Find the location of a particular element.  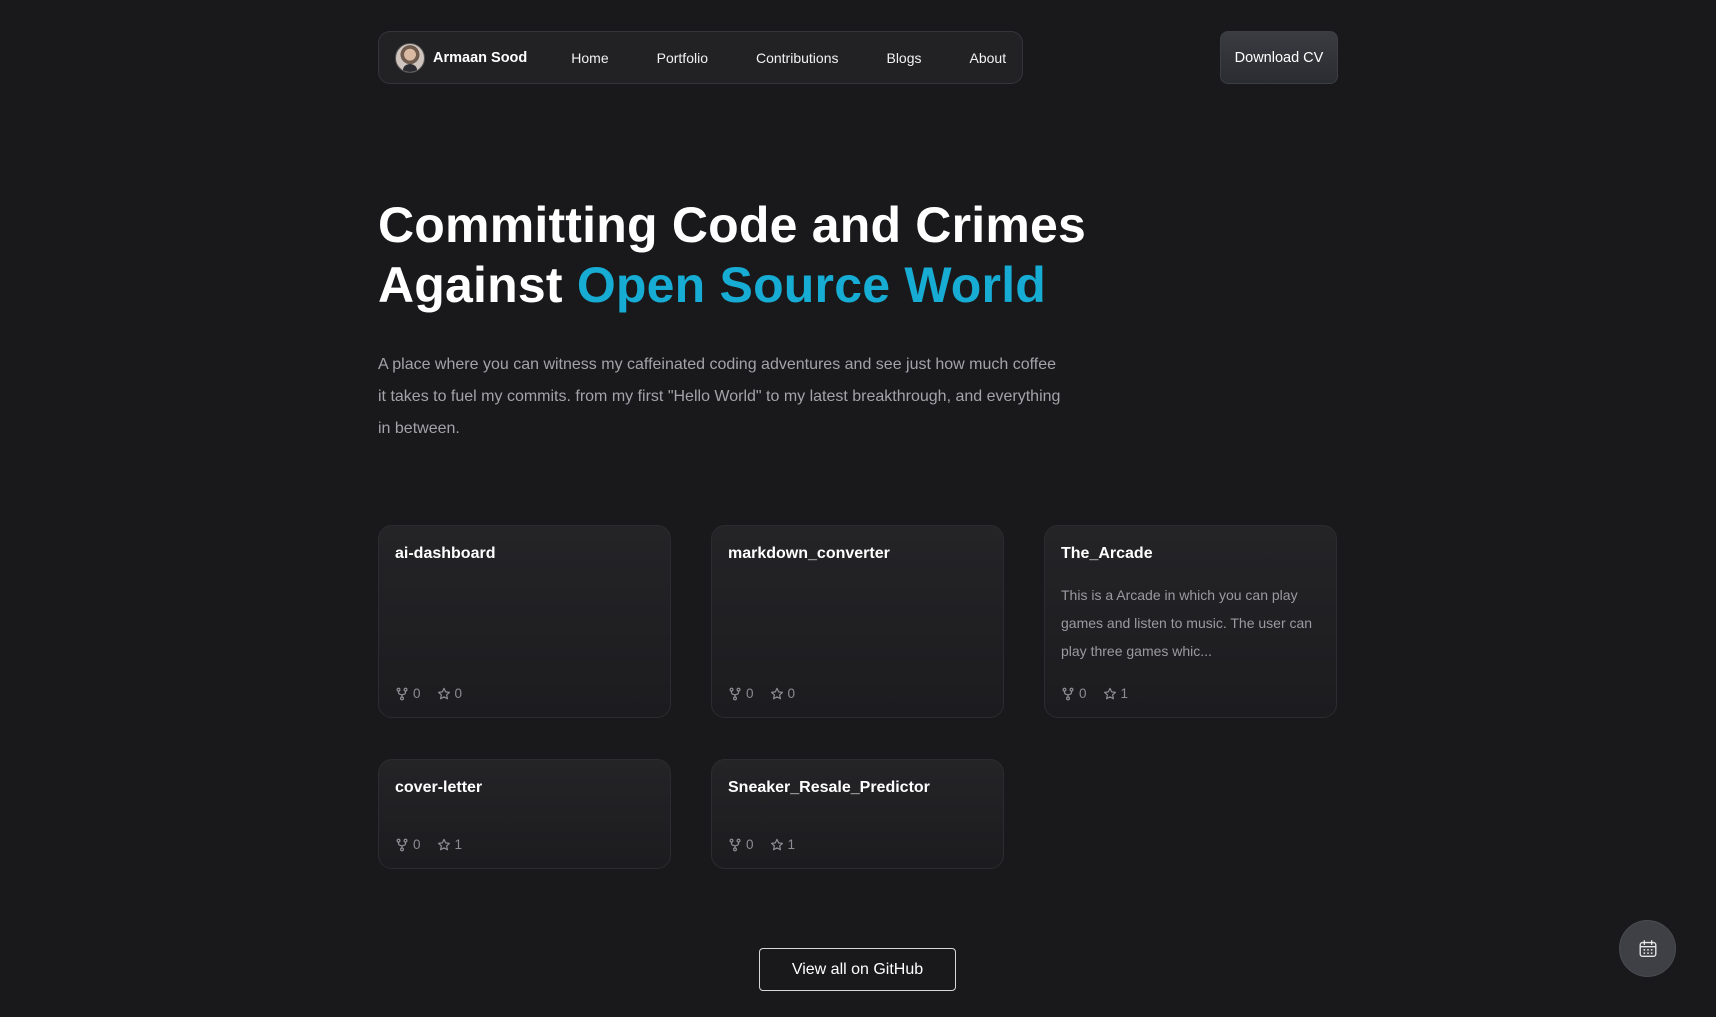

repo-name: The_Arcade is located at coordinates (1107, 553).